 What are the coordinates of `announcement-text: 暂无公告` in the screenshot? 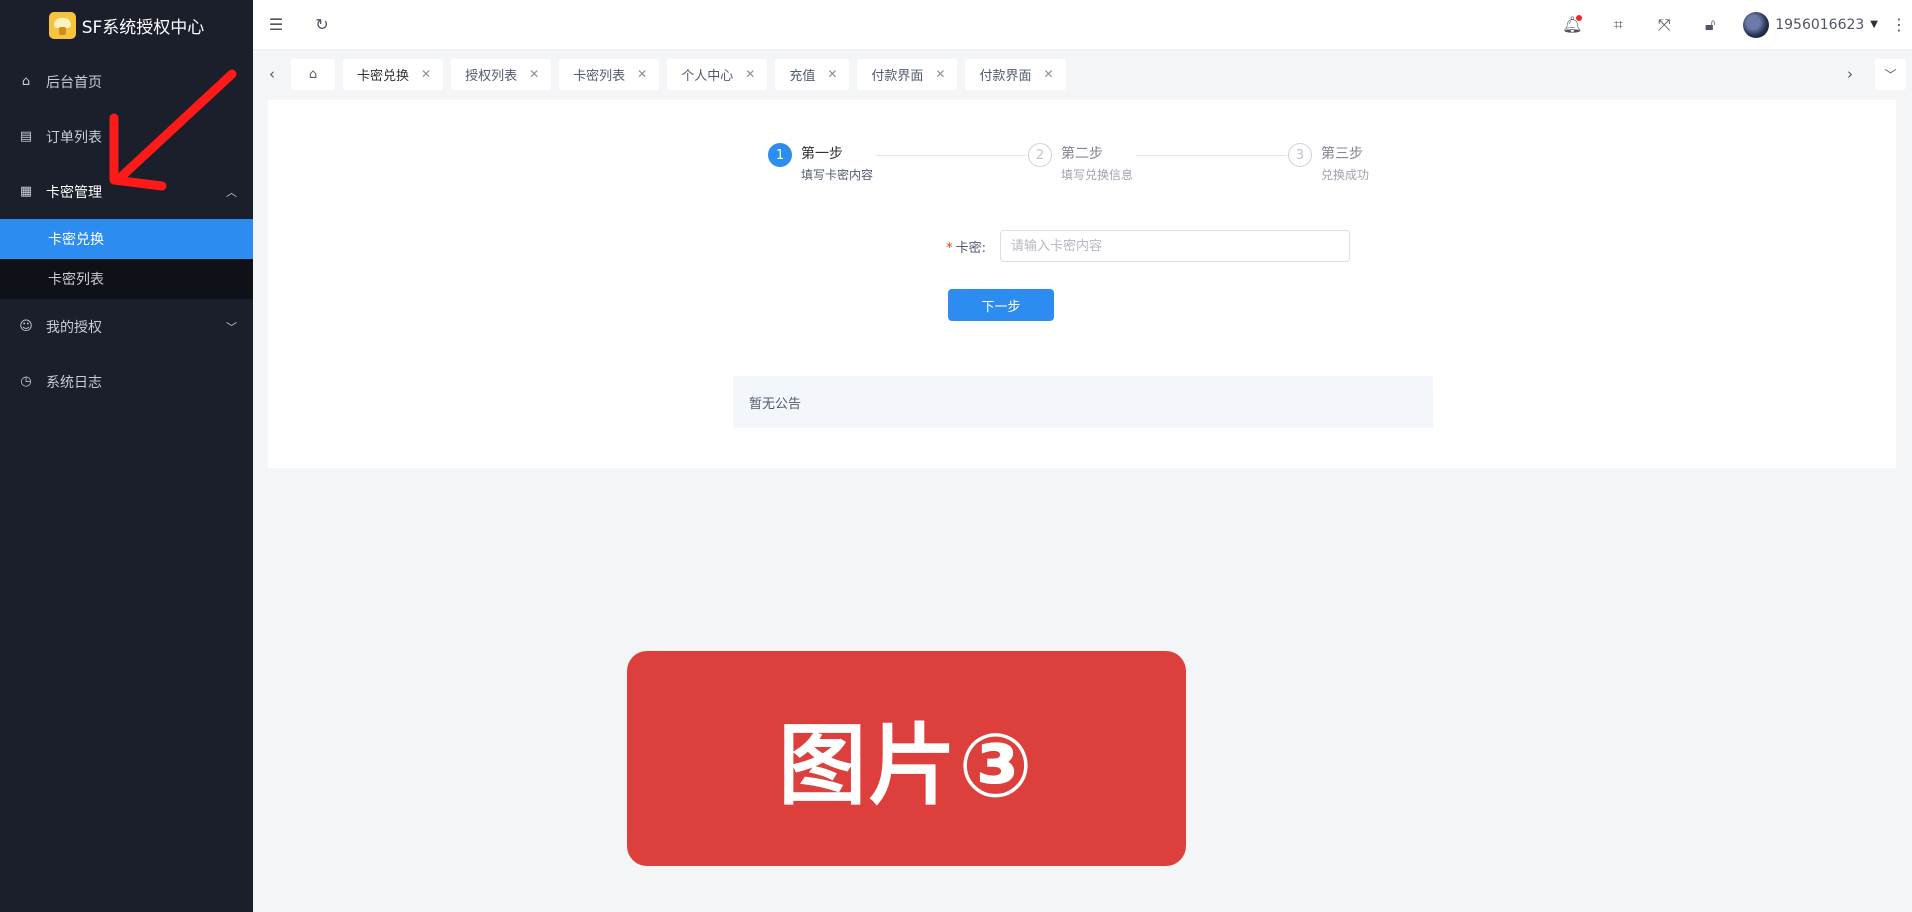 It's located at (775, 404).